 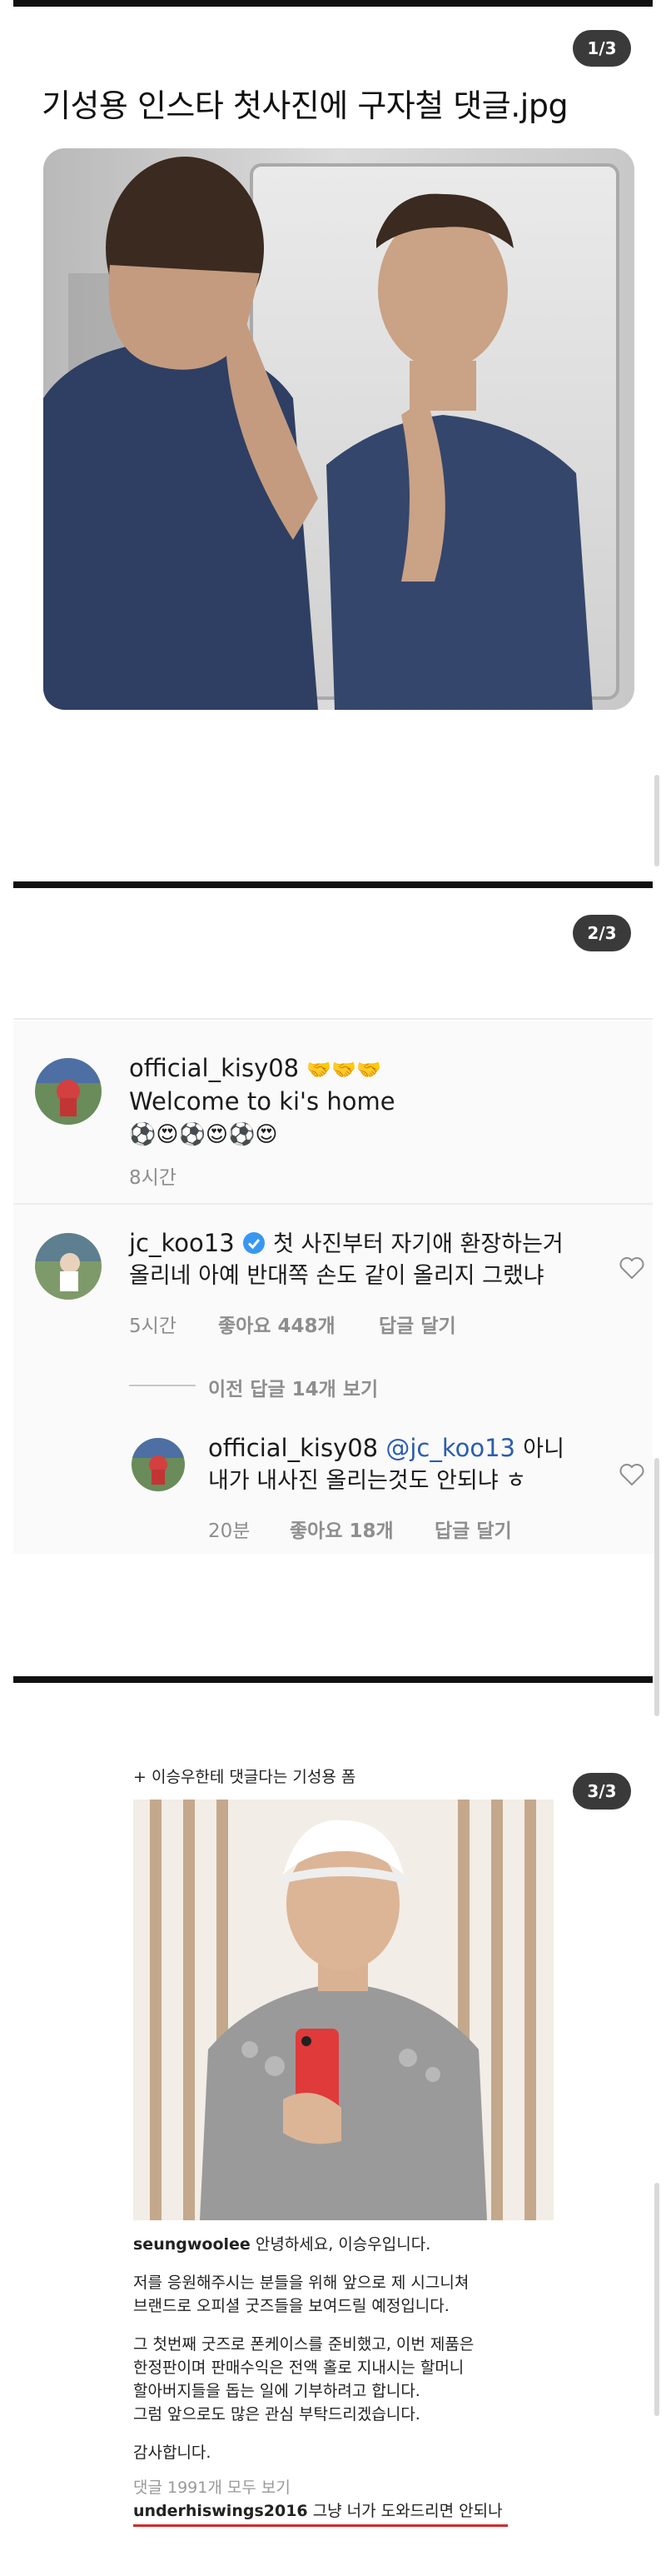 What do you see at coordinates (333, 1204) in the screenshot?
I see `comment-separator` at bounding box center [333, 1204].